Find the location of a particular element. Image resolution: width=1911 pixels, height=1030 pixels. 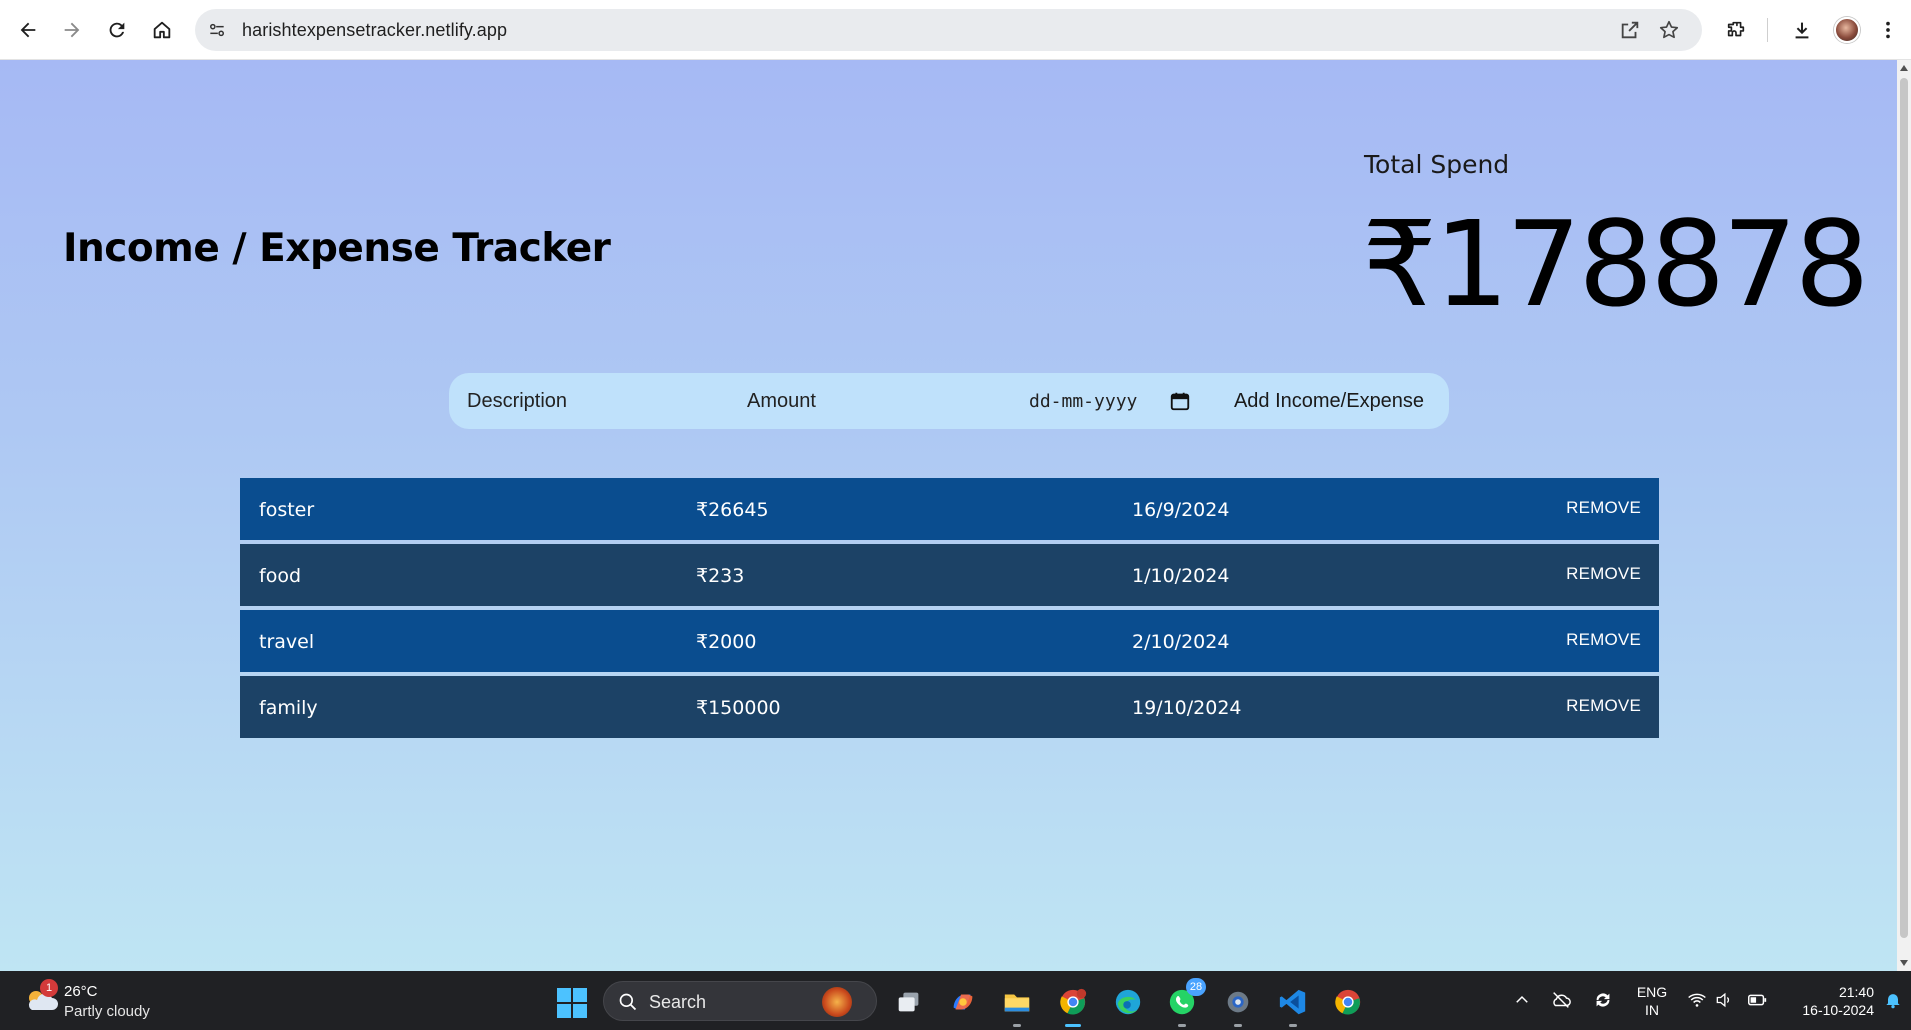

weather-condition: Partly cloudy is located at coordinates (107, 1011).